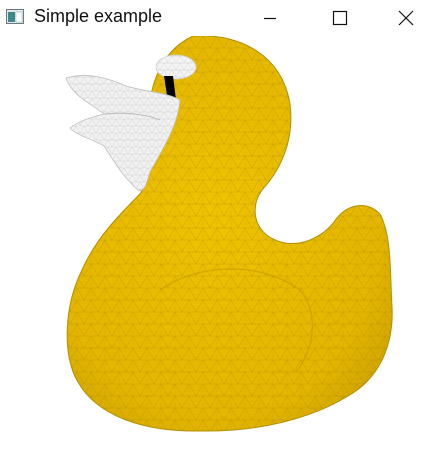 The width and height of the screenshot is (426, 450). I want to click on close-icon, so click(406, 18).